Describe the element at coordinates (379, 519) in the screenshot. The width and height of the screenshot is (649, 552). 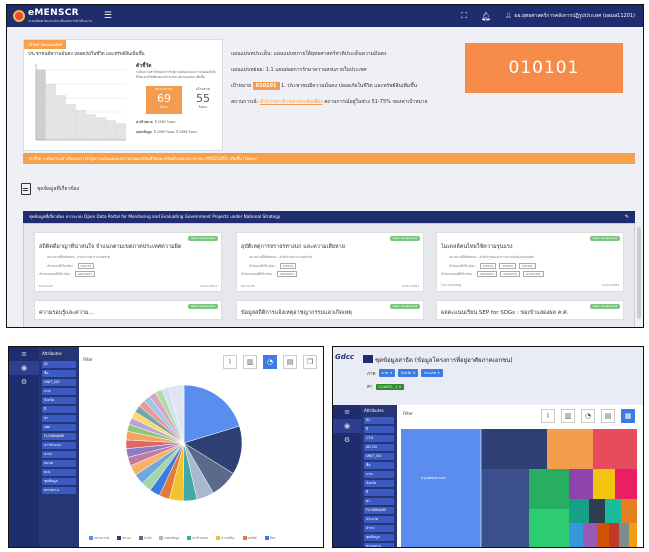
I see `attribute-item: ประเภท` at that location.